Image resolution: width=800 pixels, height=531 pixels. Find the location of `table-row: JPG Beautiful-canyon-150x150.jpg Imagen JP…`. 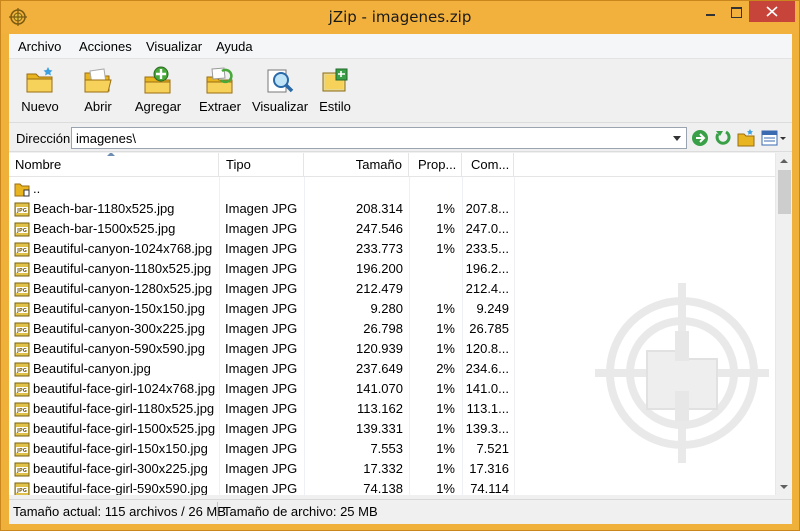

table-row: JPG Beautiful-canyon-150x150.jpg Imagen JP… is located at coordinates (392, 309).